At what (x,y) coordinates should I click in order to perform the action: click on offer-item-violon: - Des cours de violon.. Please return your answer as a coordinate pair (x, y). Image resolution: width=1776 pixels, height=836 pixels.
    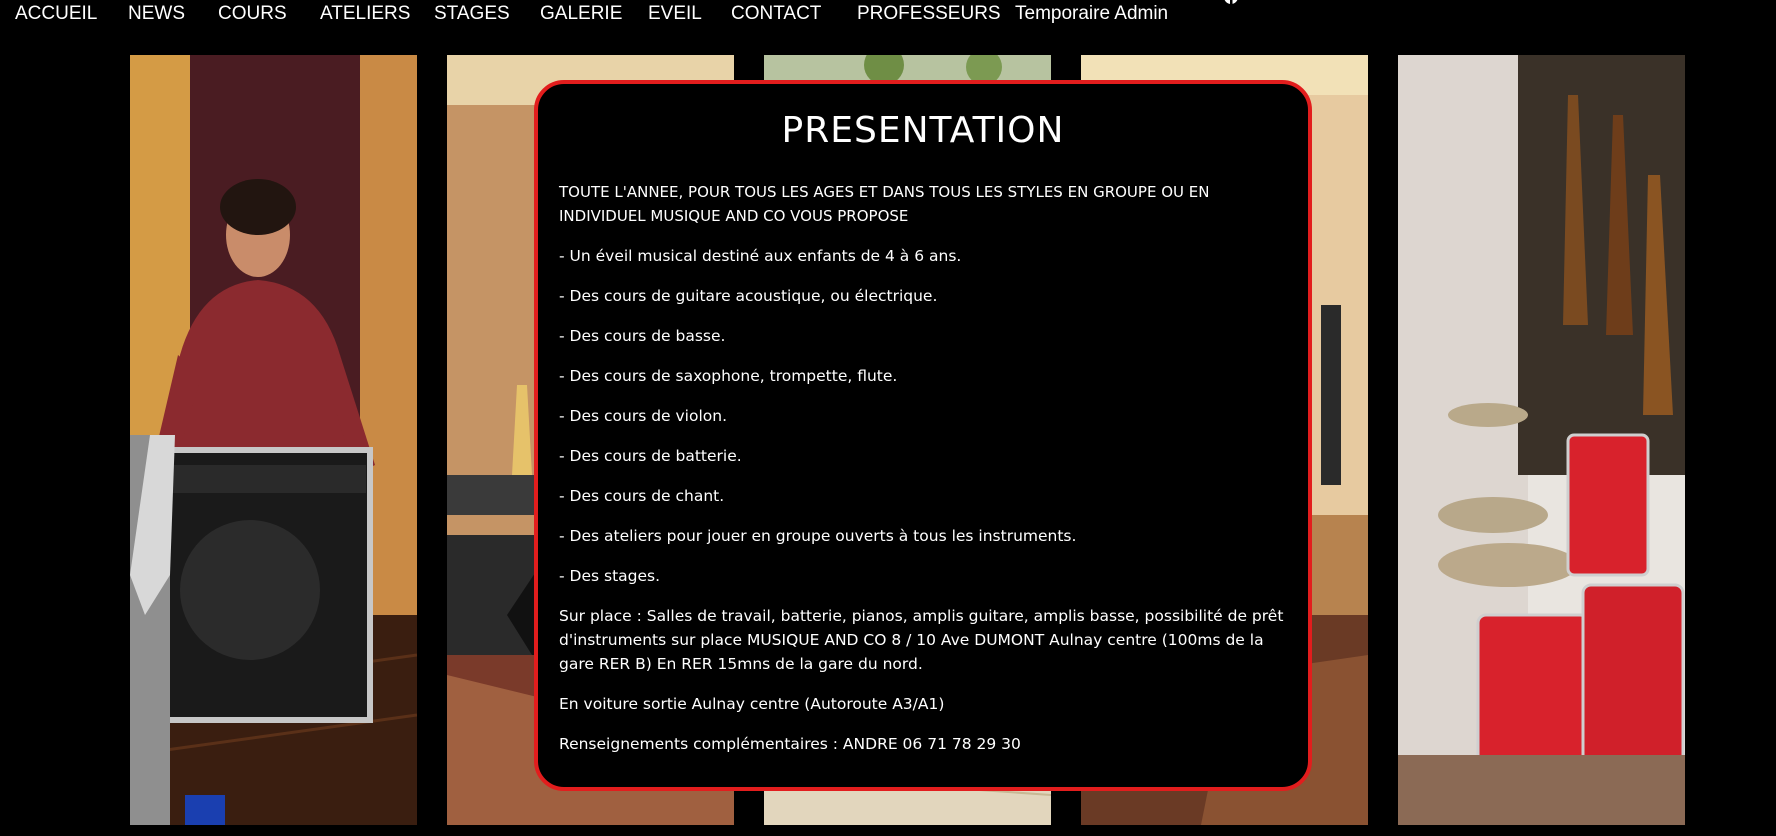
    Looking at the image, I should click on (643, 416).